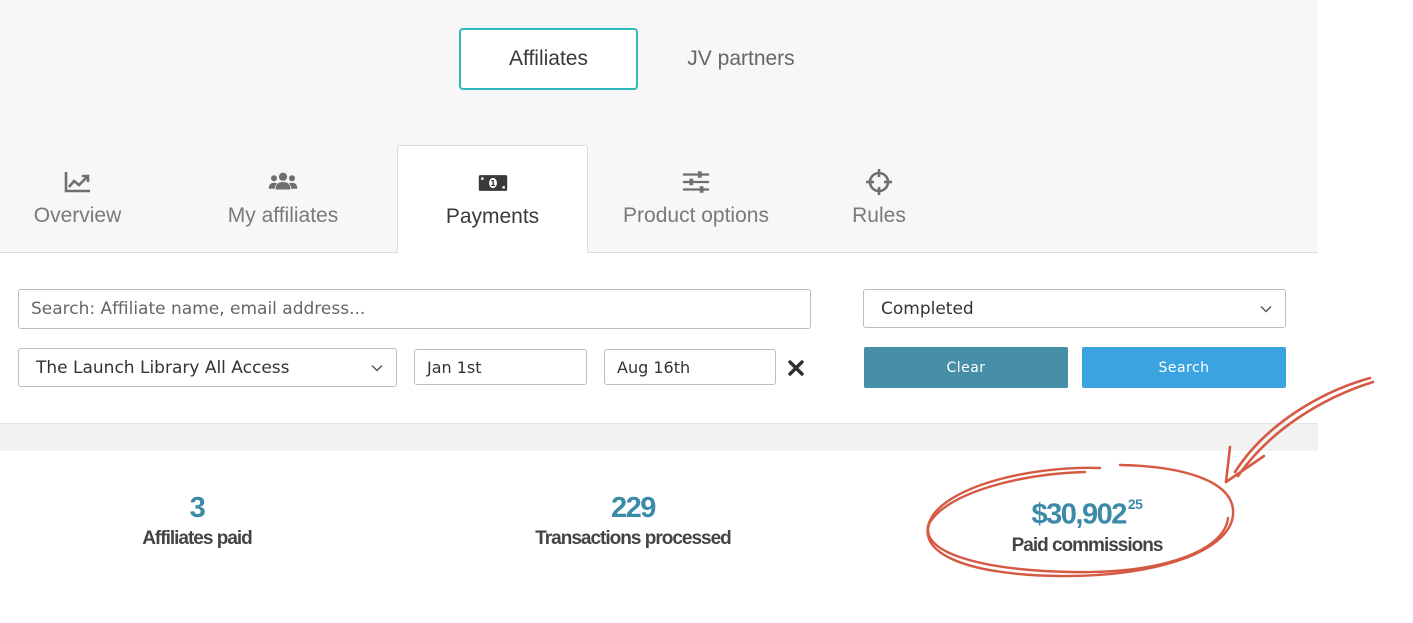 The height and width of the screenshot is (623, 1413). Describe the element at coordinates (1184, 367) in the screenshot. I see `search-button: Search` at that location.